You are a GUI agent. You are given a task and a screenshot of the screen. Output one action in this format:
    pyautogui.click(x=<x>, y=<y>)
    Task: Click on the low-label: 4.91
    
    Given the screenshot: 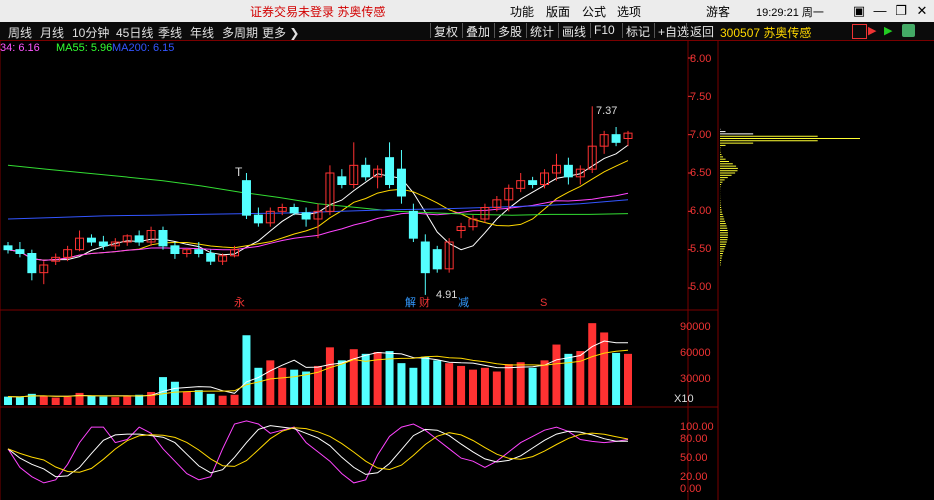 What is the action you would take?
    pyautogui.click(x=446, y=295)
    